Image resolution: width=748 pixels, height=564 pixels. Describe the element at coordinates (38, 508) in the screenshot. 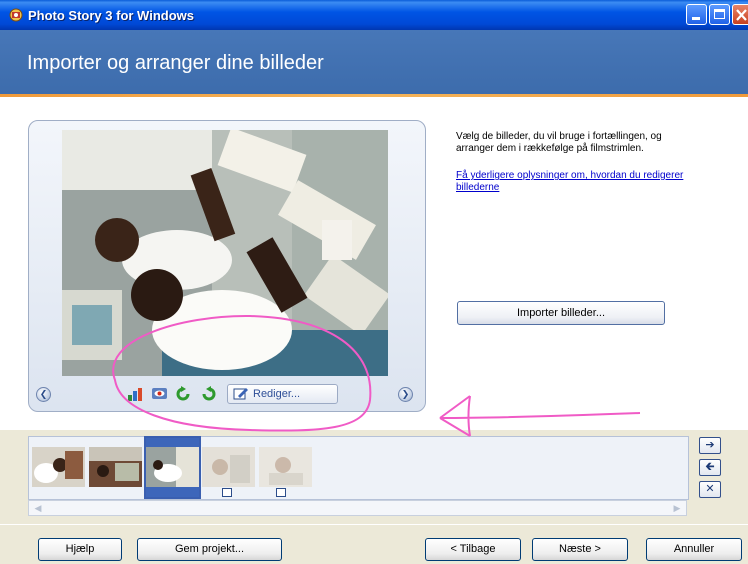

I see `scroll-left-icon: ◀` at that location.